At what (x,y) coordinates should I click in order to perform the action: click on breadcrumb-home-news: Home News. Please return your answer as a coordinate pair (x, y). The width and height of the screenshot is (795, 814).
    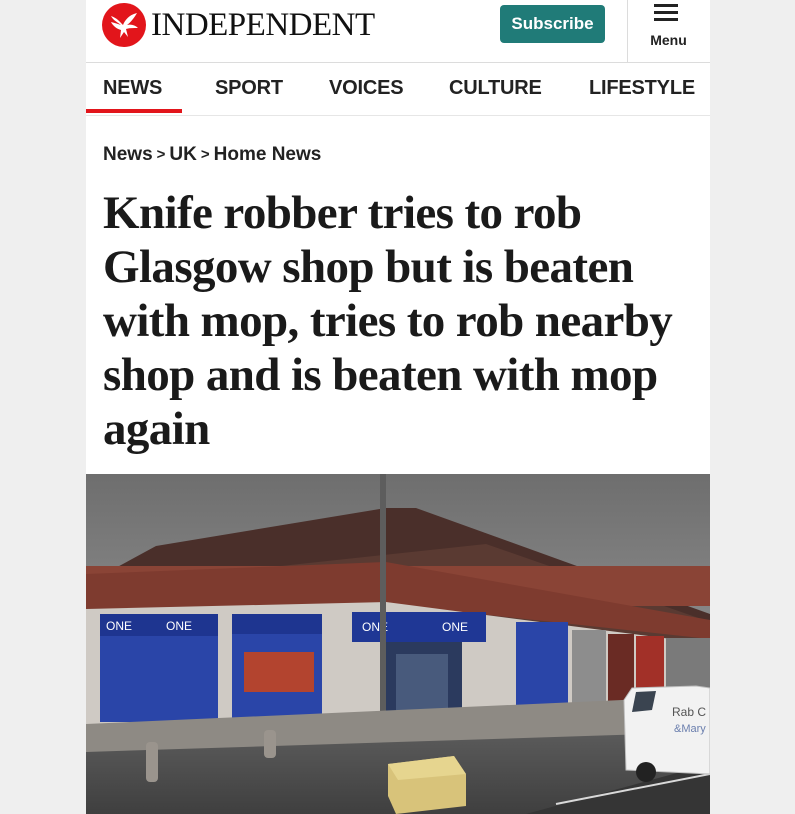
    Looking at the image, I should click on (268, 154).